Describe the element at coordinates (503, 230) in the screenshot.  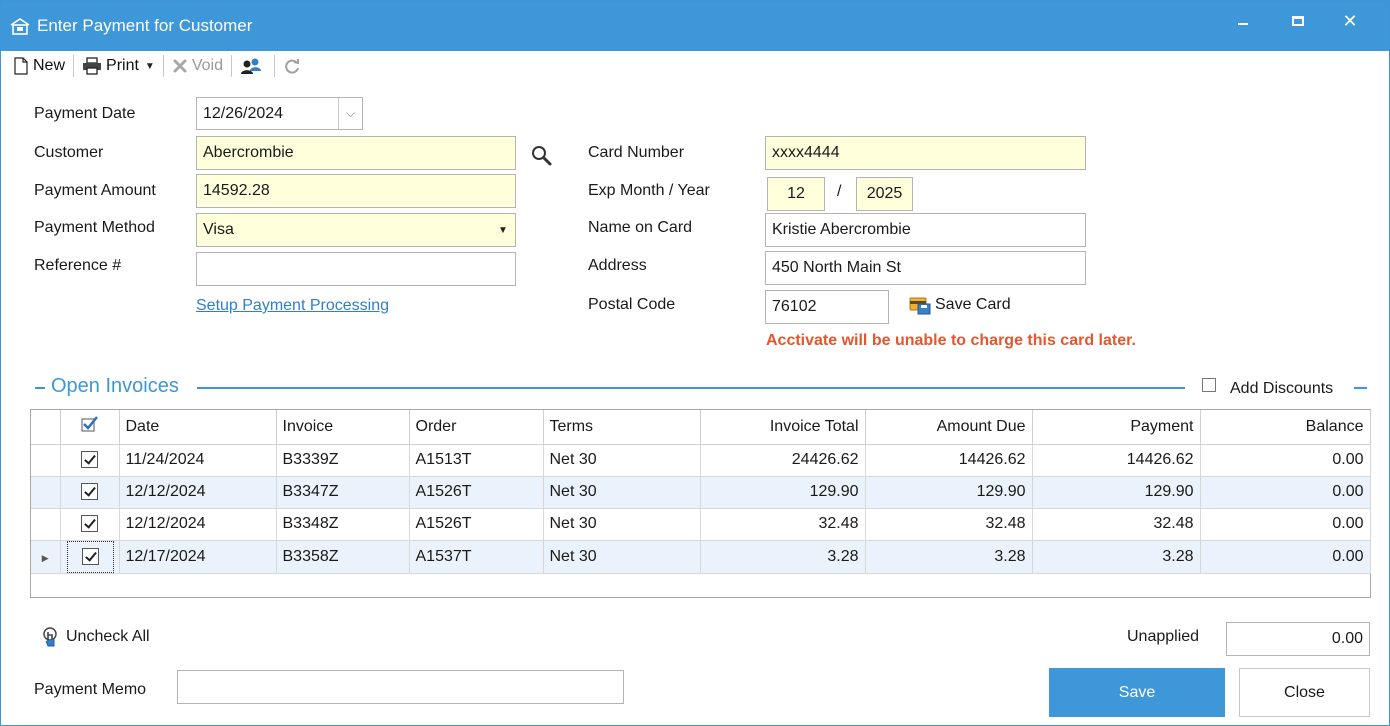
I see `dropdown-arrow-icon: ▼` at that location.